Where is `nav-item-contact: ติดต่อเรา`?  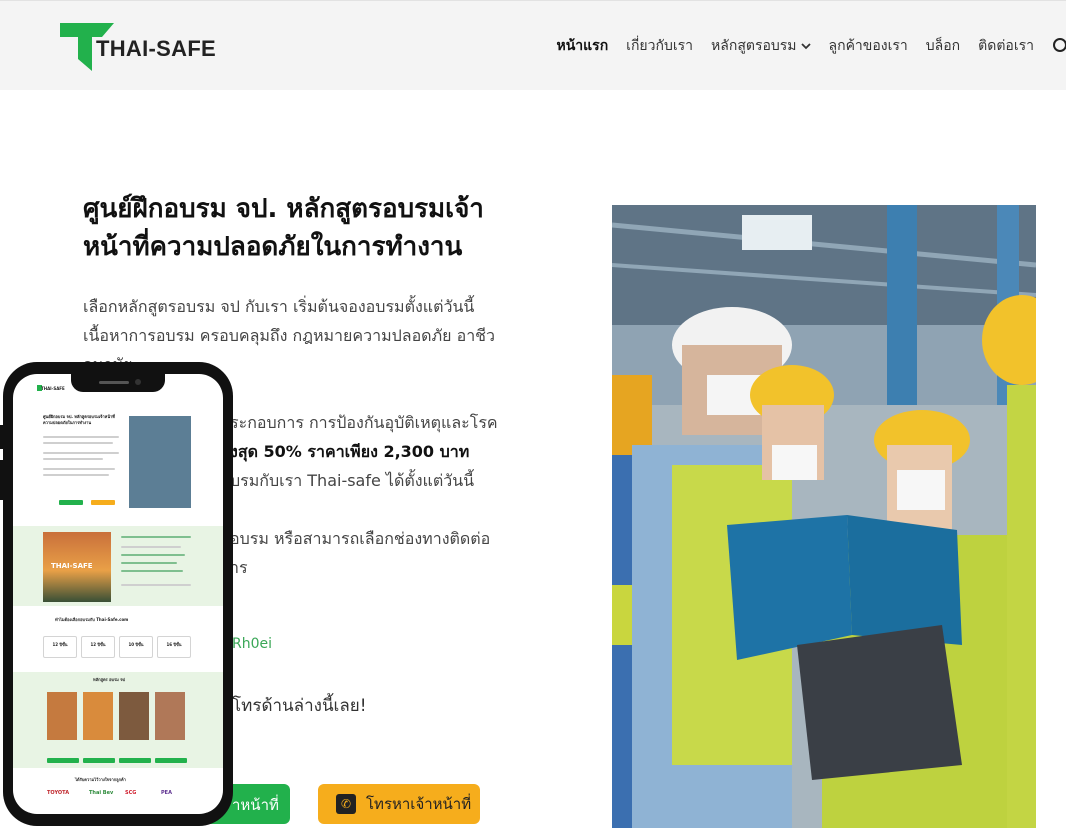
nav-item-contact: ติดต่อเรา is located at coordinates (1006, 46).